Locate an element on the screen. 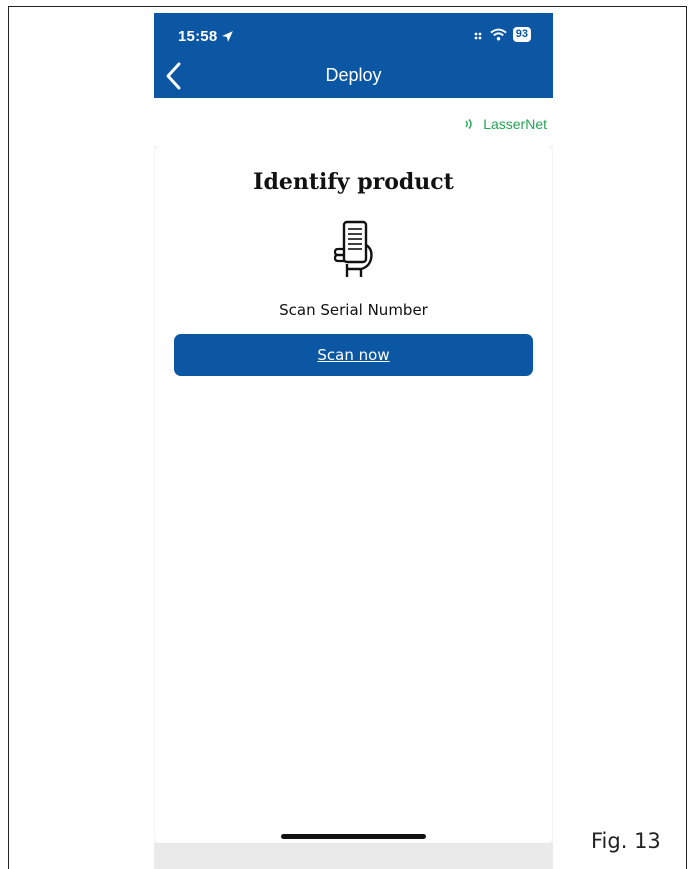 This screenshot has height=869, width=695. page-title: Deploy is located at coordinates (353, 75).